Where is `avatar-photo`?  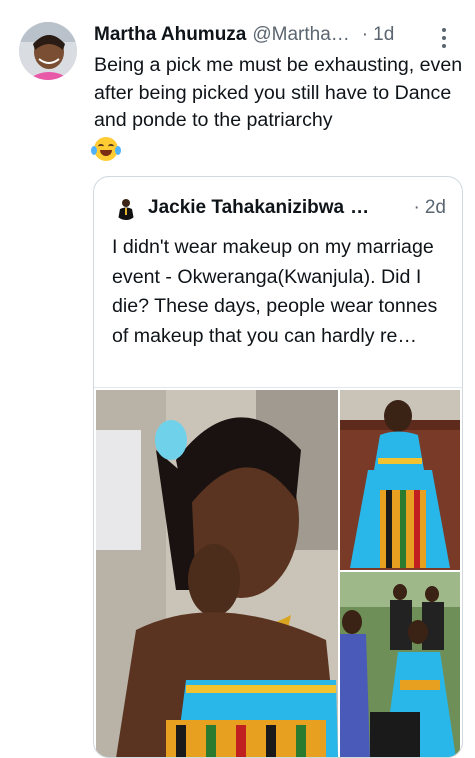
avatar-photo is located at coordinates (48, 51).